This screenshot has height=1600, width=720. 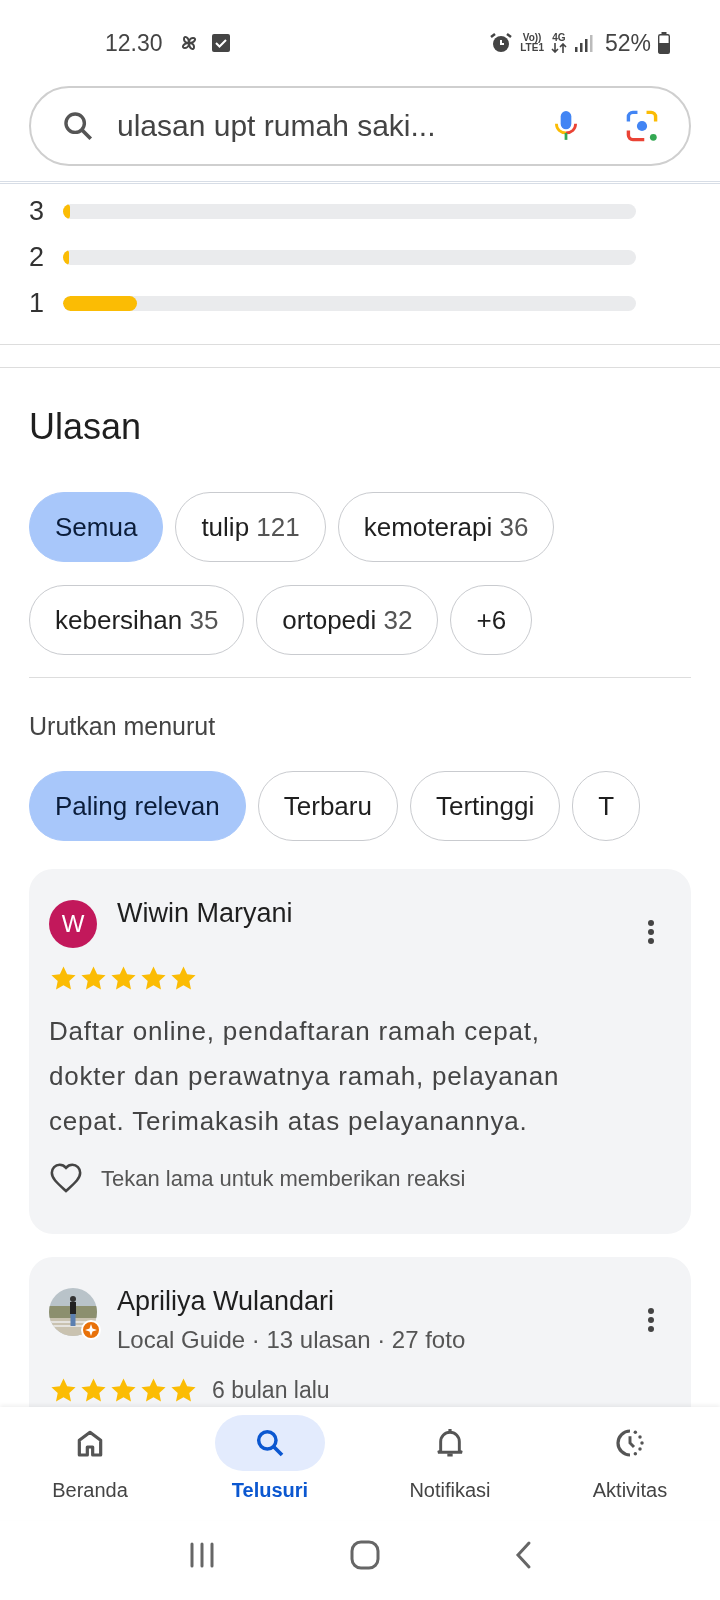 I want to click on battery-percent: 52%, so click(x=627, y=43).